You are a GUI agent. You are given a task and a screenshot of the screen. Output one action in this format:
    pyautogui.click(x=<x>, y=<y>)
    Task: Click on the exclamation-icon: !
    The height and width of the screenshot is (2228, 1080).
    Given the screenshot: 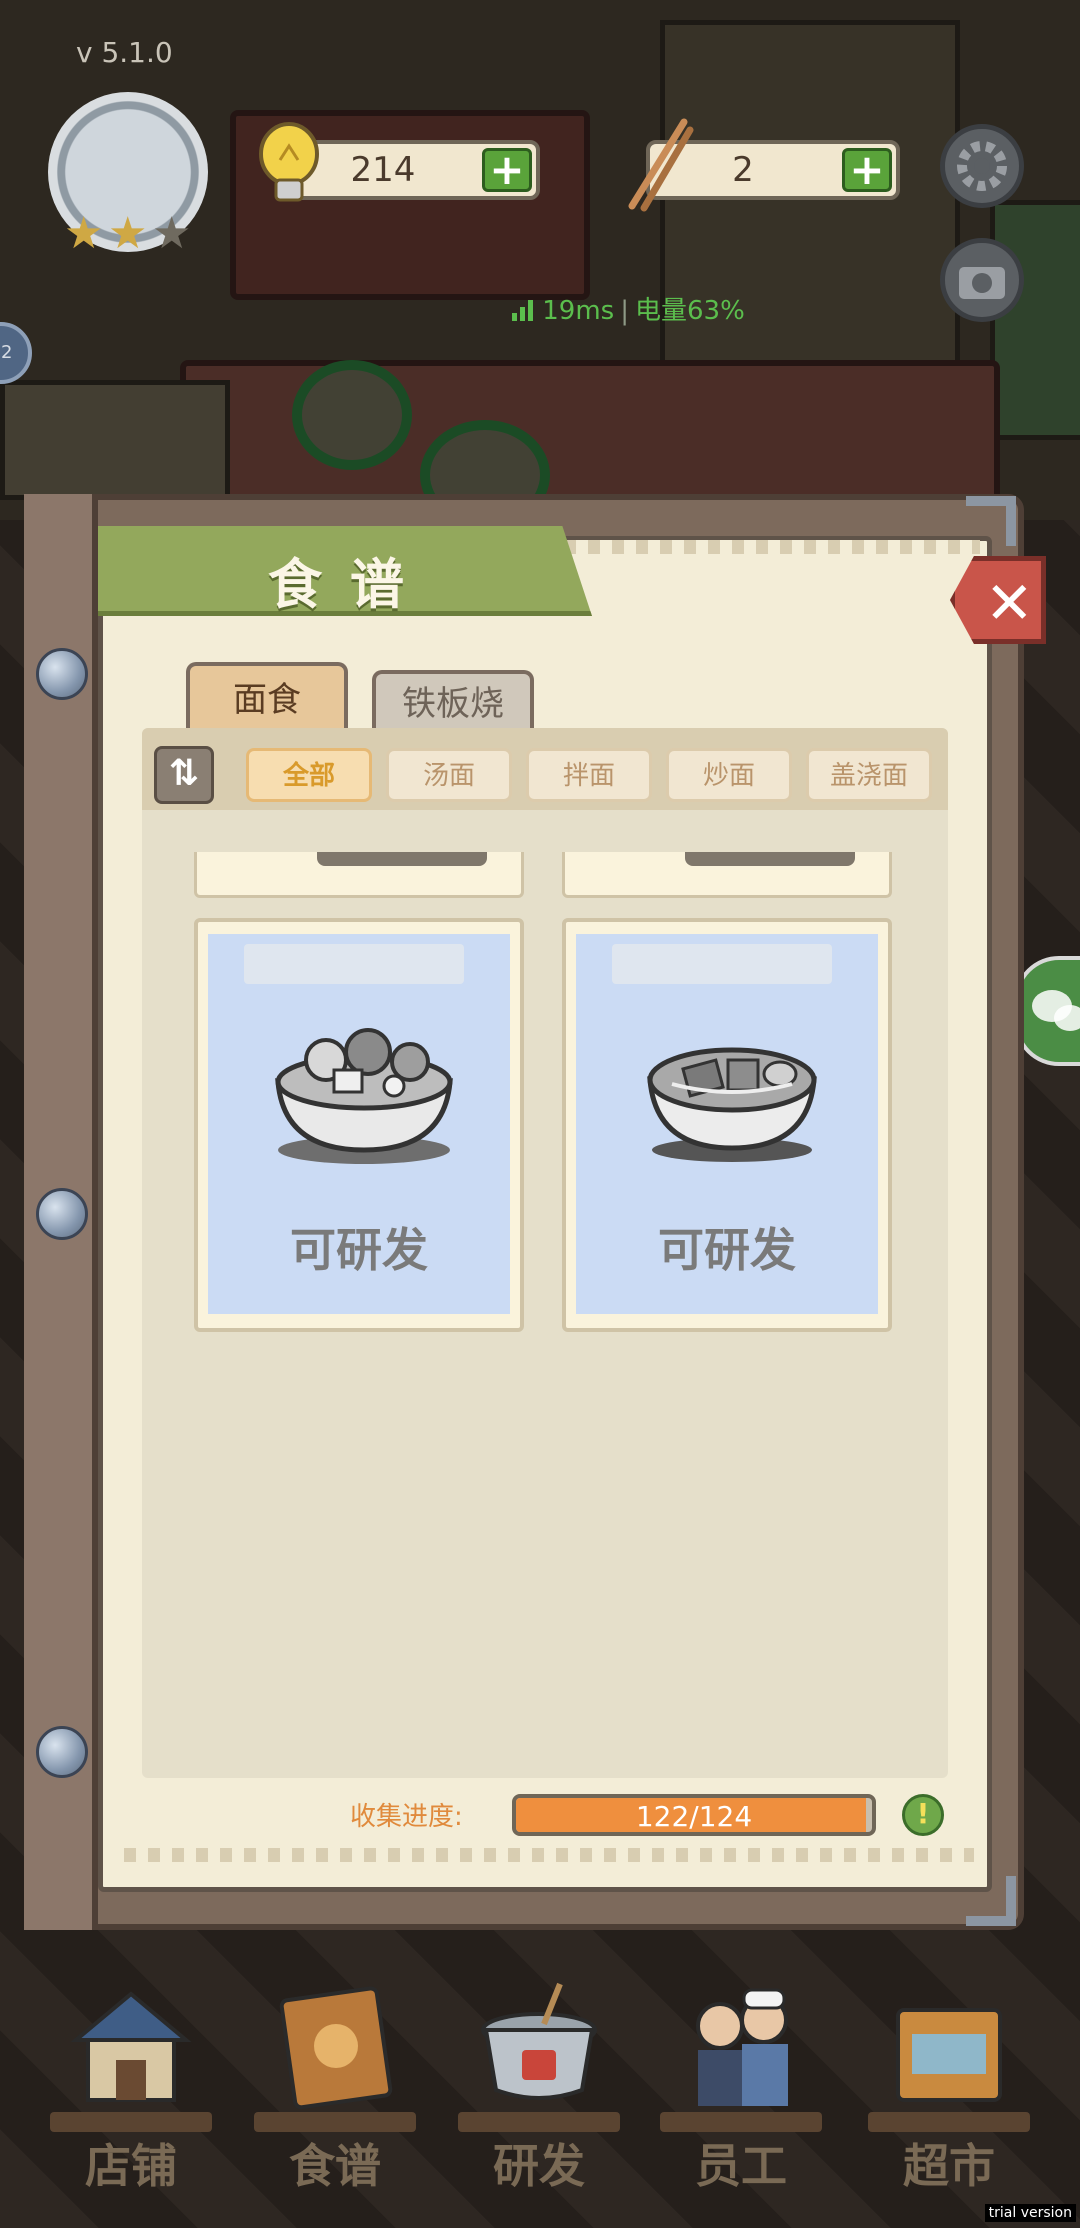 What is the action you would take?
    pyautogui.click(x=923, y=1813)
    